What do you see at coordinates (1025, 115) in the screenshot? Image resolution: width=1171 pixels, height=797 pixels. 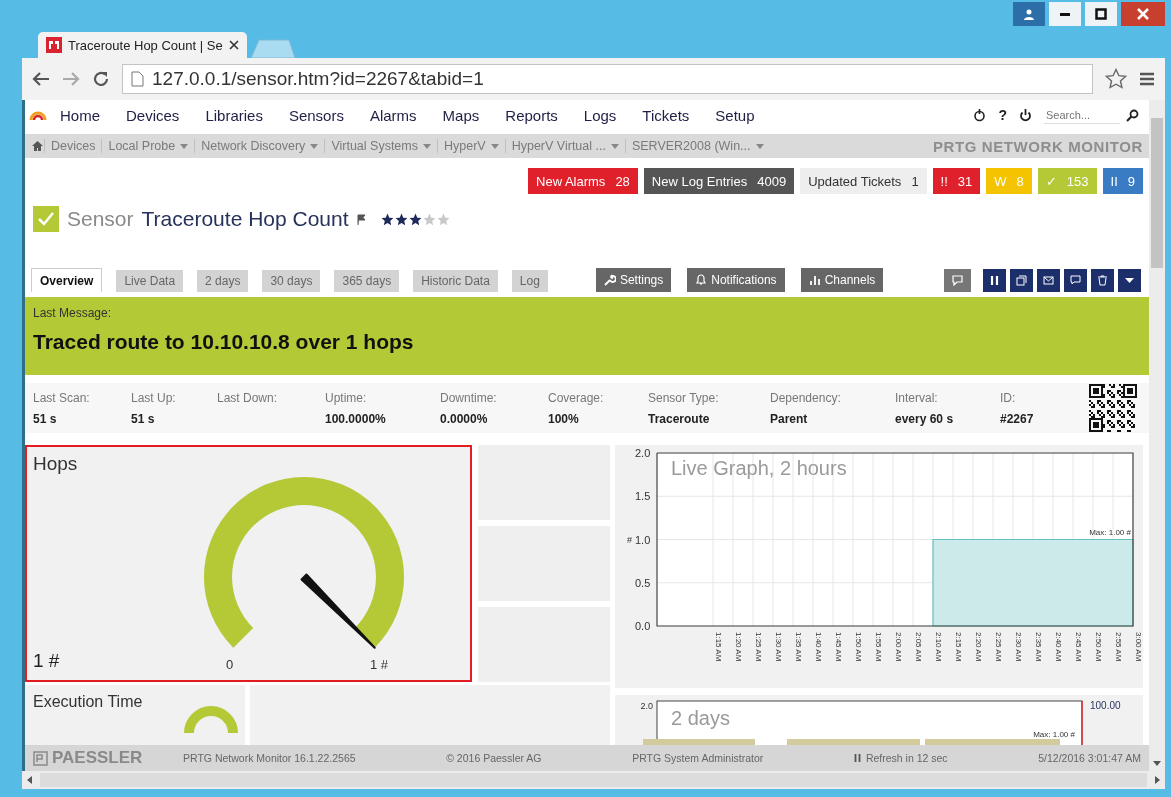 I see `power-icon` at bounding box center [1025, 115].